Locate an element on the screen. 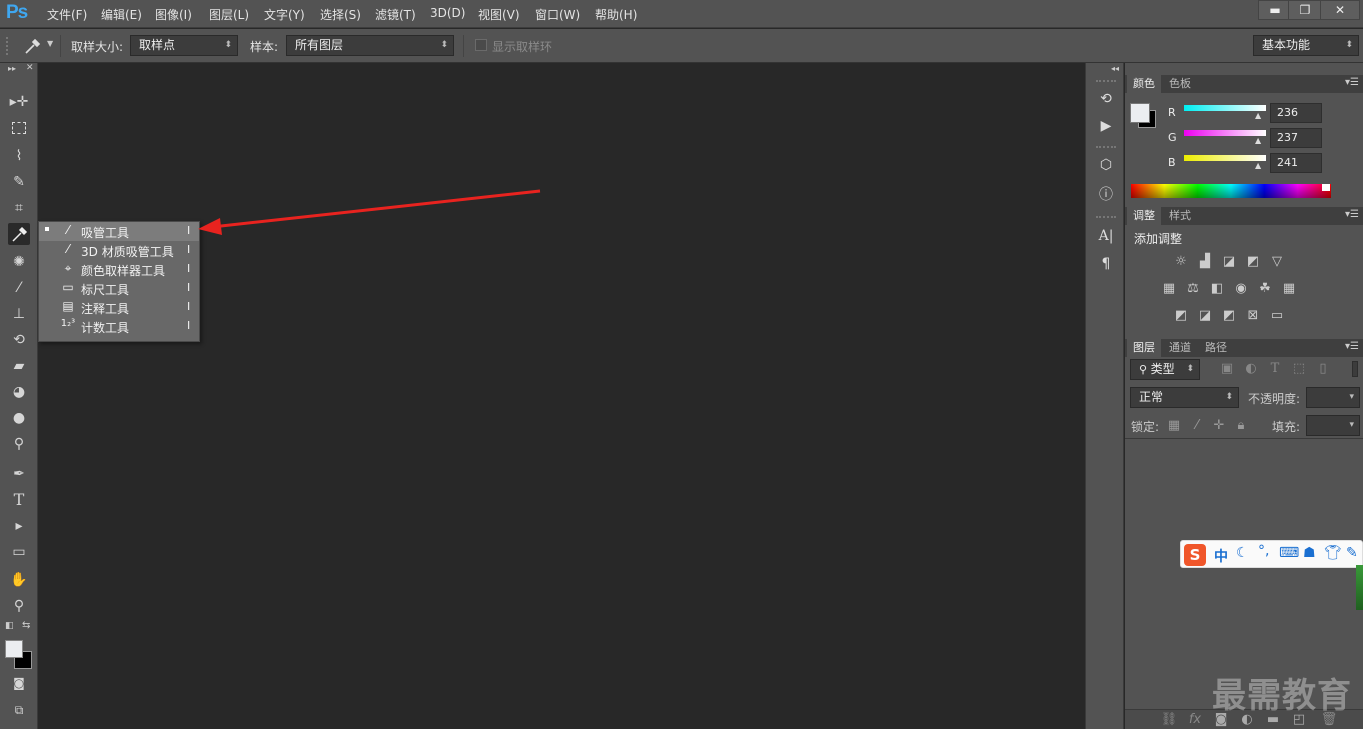  tab-color: 颜色 is located at coordinates (1144, 84).